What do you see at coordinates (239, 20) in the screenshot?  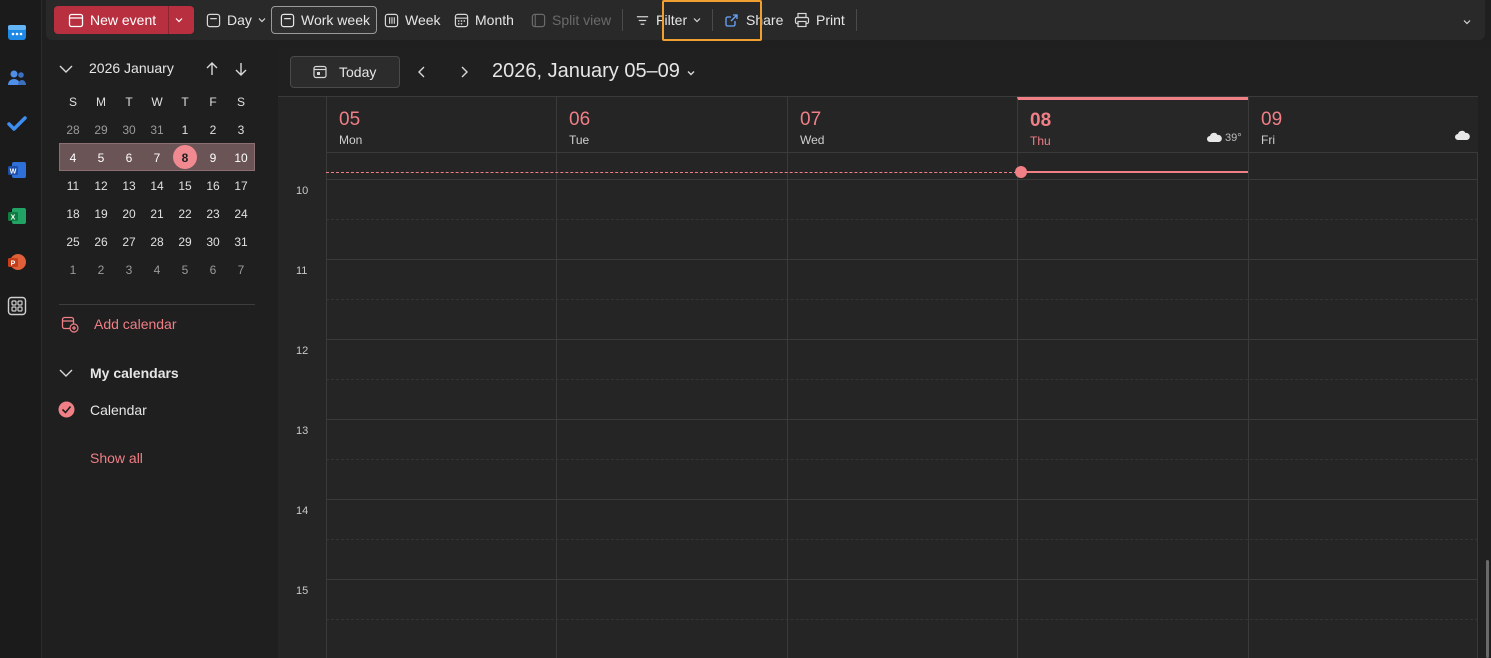 I see `day-view-button: Day` at bounding box center [239, 20].